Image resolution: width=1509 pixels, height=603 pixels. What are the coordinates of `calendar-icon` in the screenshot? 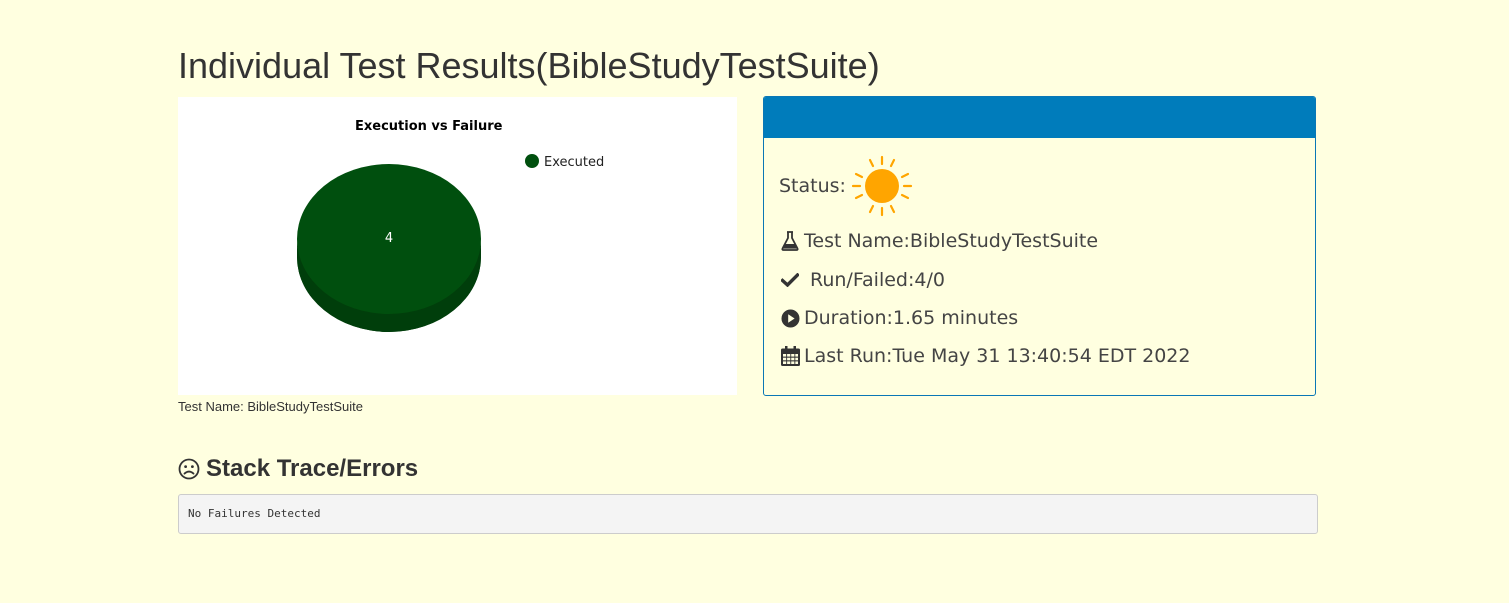 It's located at (790, 356).